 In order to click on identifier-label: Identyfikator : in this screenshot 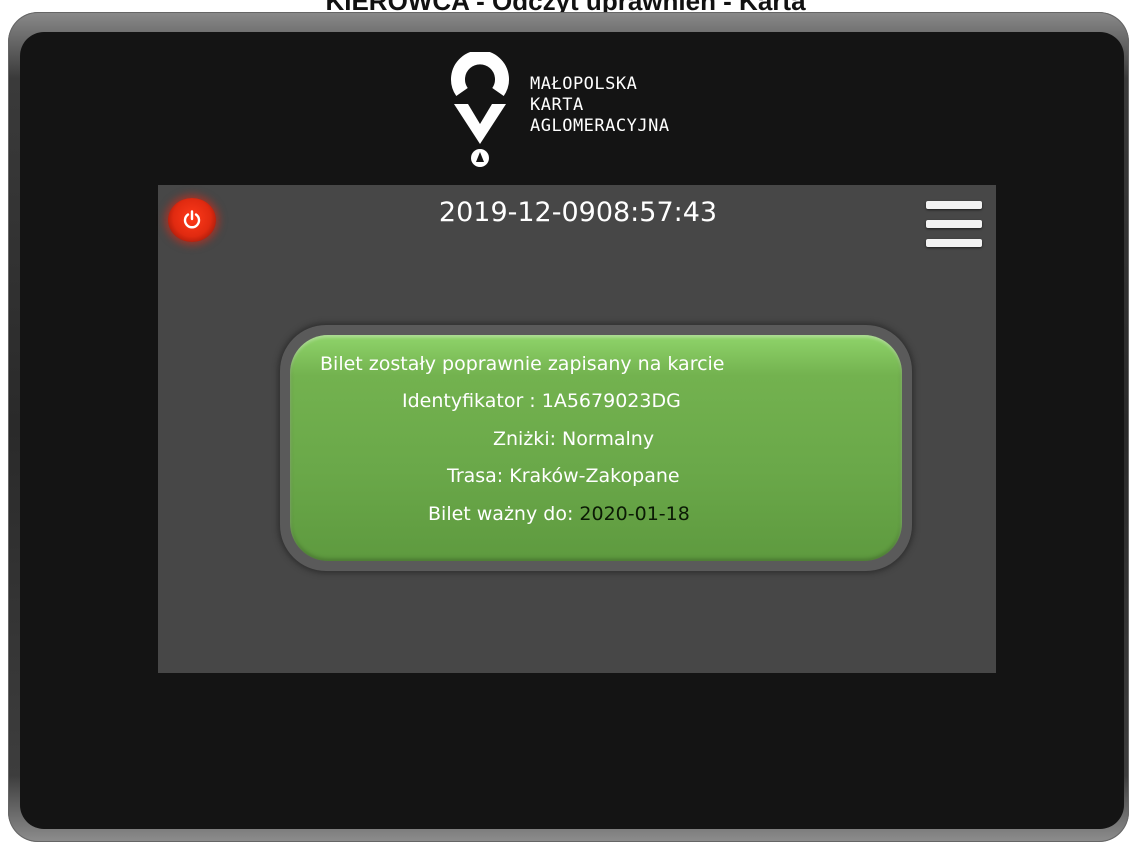, I will do `click(472, 401)`.